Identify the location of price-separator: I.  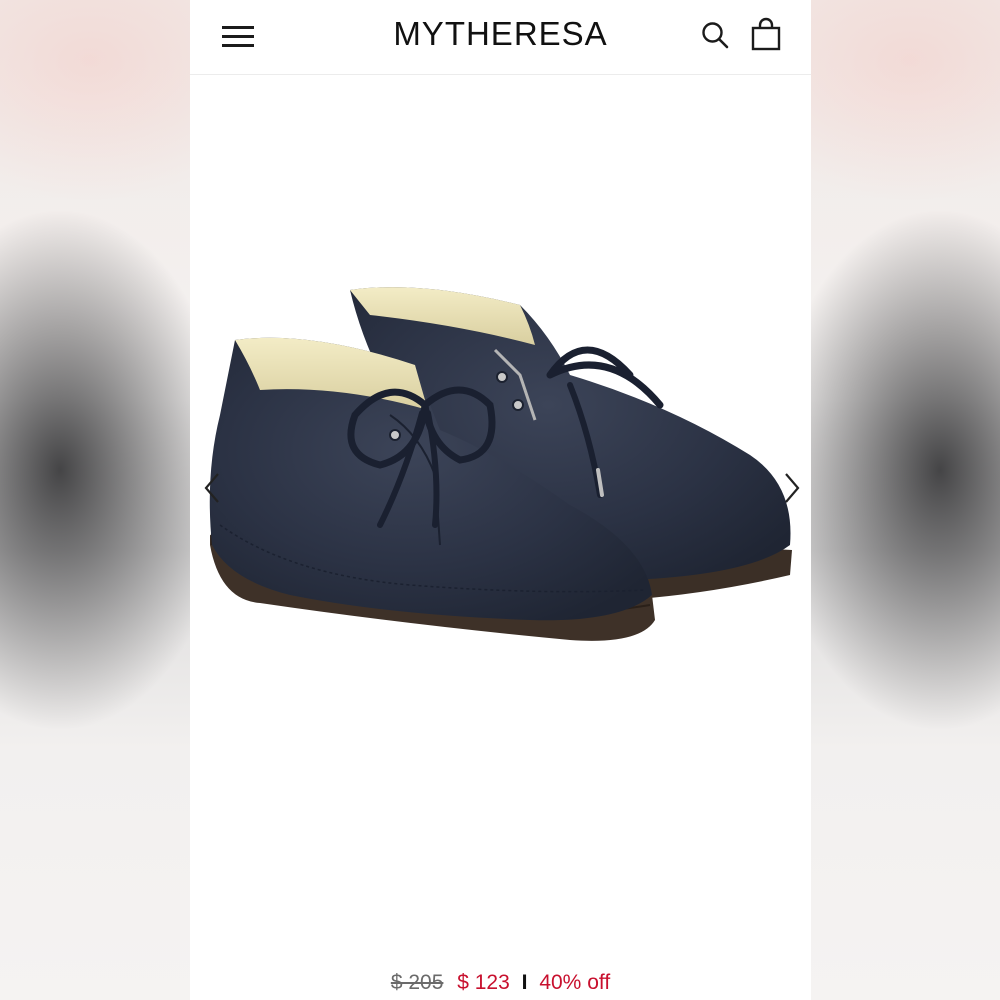
(524, 982).